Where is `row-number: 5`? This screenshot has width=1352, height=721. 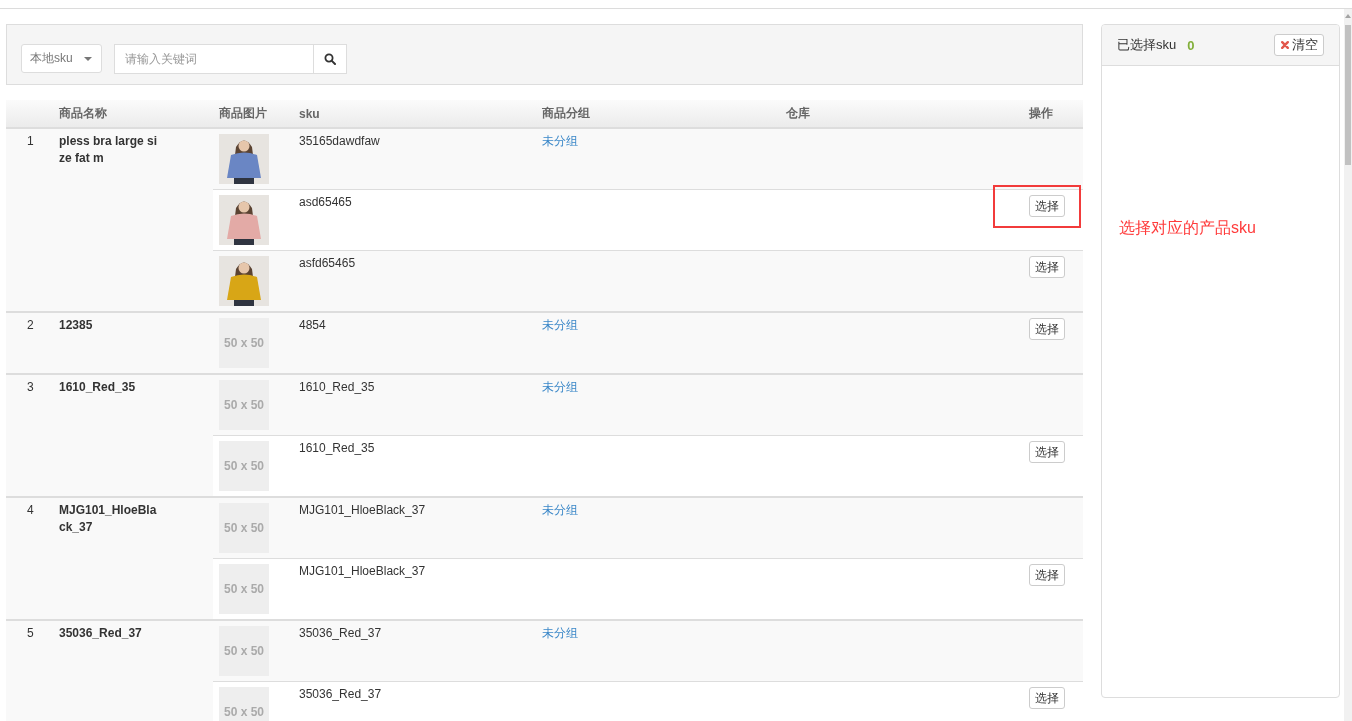 row-number: 5 is located at coordinates (30, 633).